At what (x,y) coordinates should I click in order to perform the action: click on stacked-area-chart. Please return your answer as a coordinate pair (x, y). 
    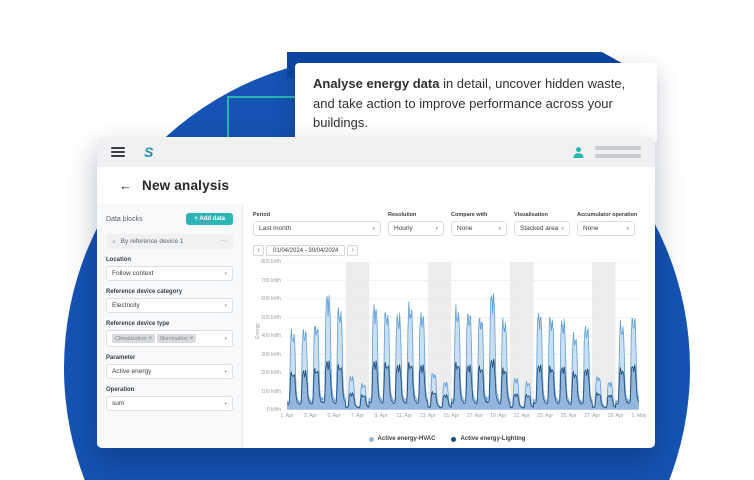
    Looking at the image, I should click on (463, 336).